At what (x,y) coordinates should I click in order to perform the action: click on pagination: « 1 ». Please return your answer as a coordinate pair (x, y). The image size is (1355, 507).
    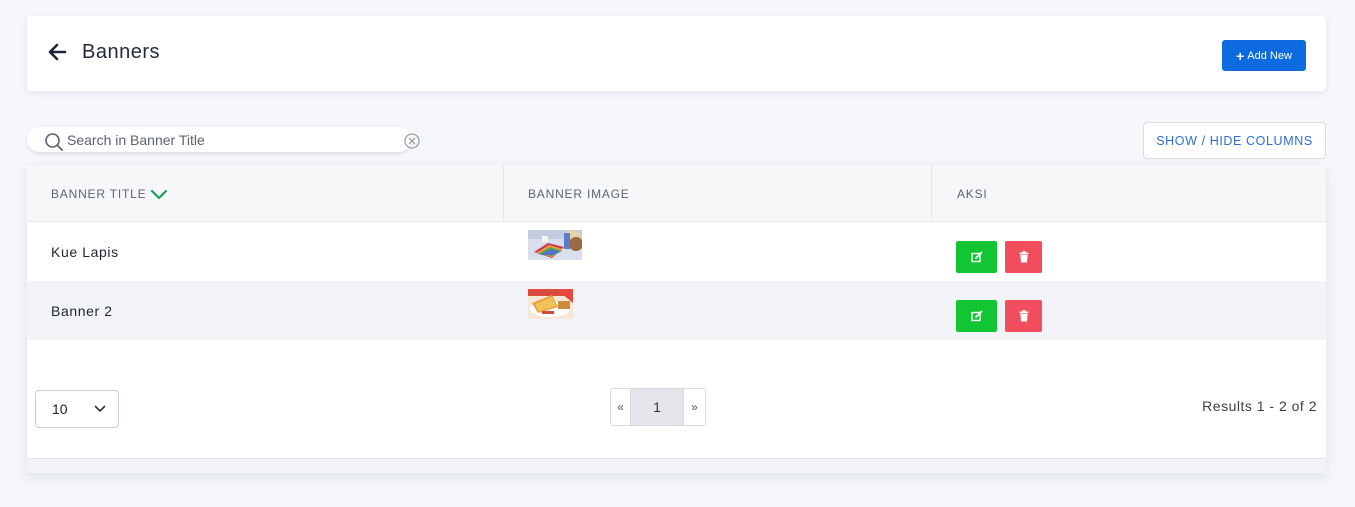
    Looking at the image, I should click on (658, 407).